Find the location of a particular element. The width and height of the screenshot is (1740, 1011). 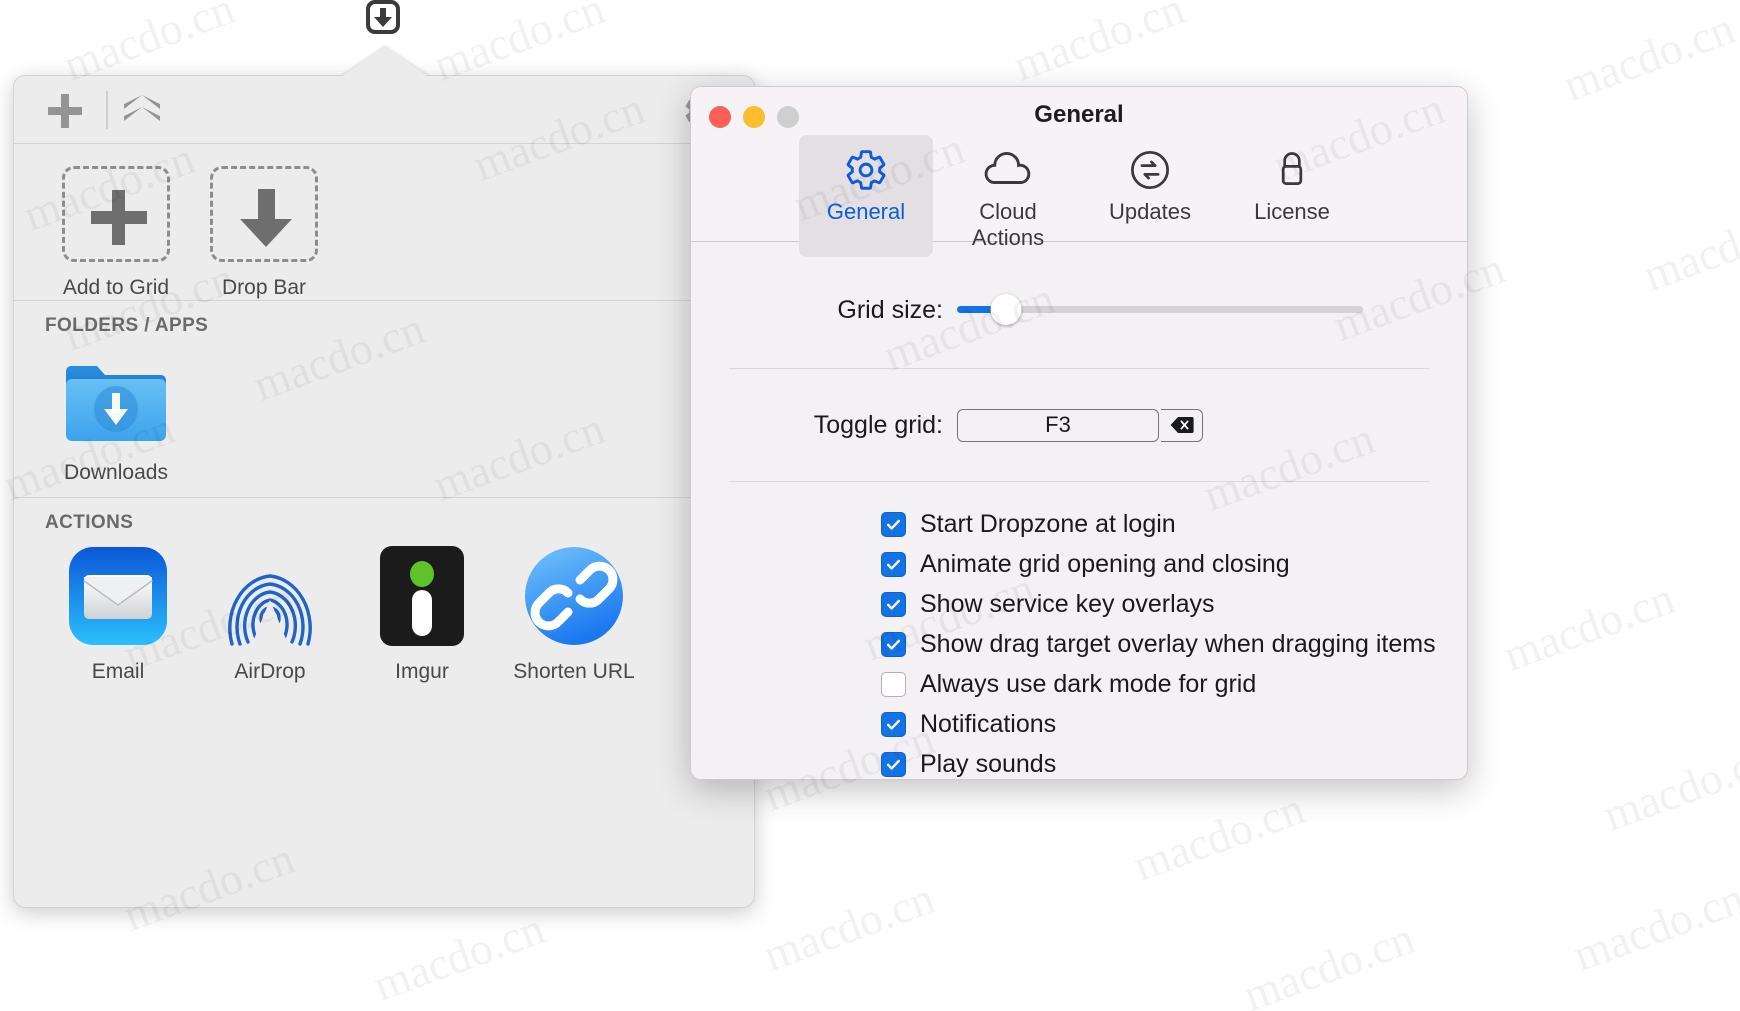

toggle-grid-label: Toggle grid: is located at coordinates (878, 424).